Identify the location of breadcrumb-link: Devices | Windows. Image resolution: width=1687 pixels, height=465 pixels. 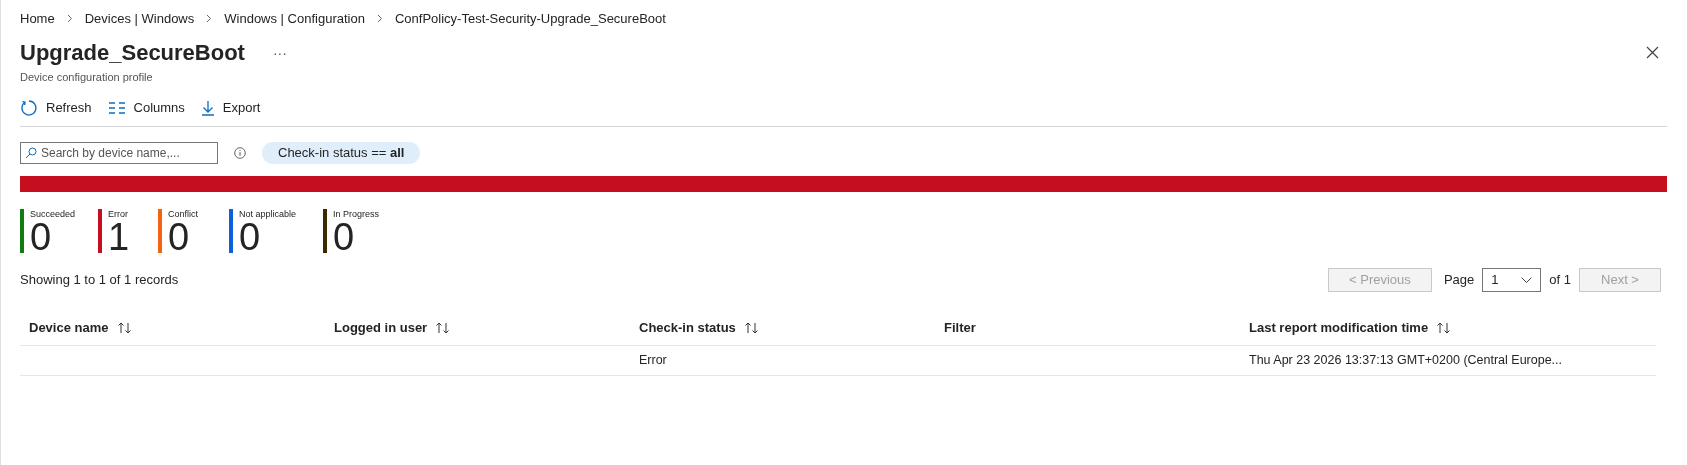
(139, 19).